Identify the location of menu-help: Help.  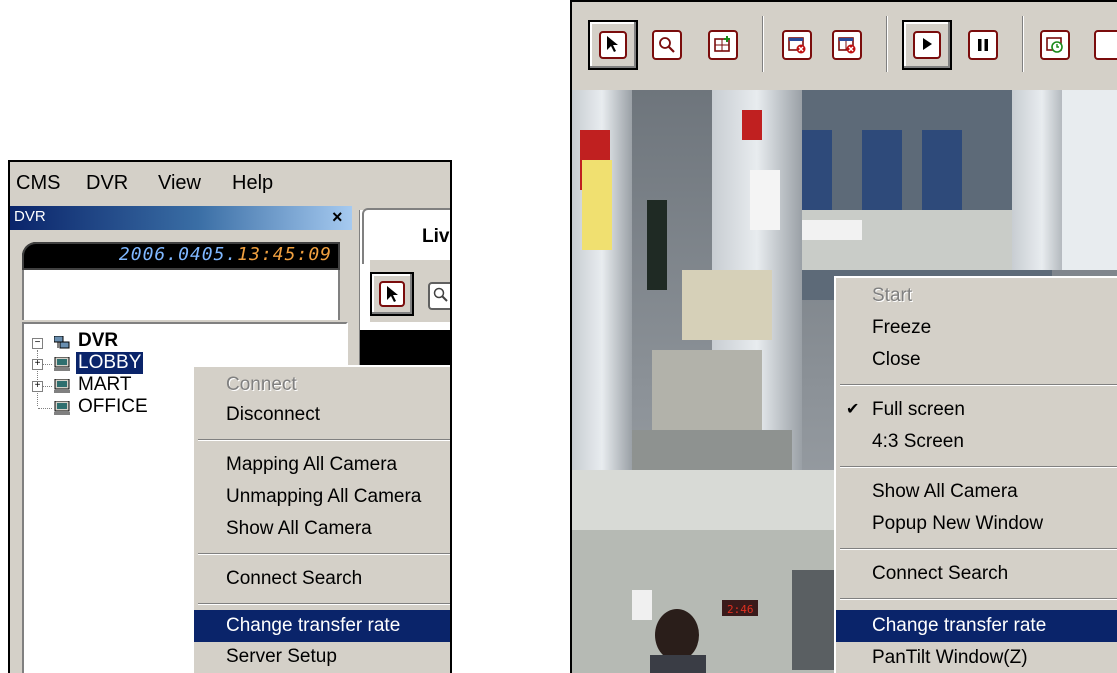
(252, 183).